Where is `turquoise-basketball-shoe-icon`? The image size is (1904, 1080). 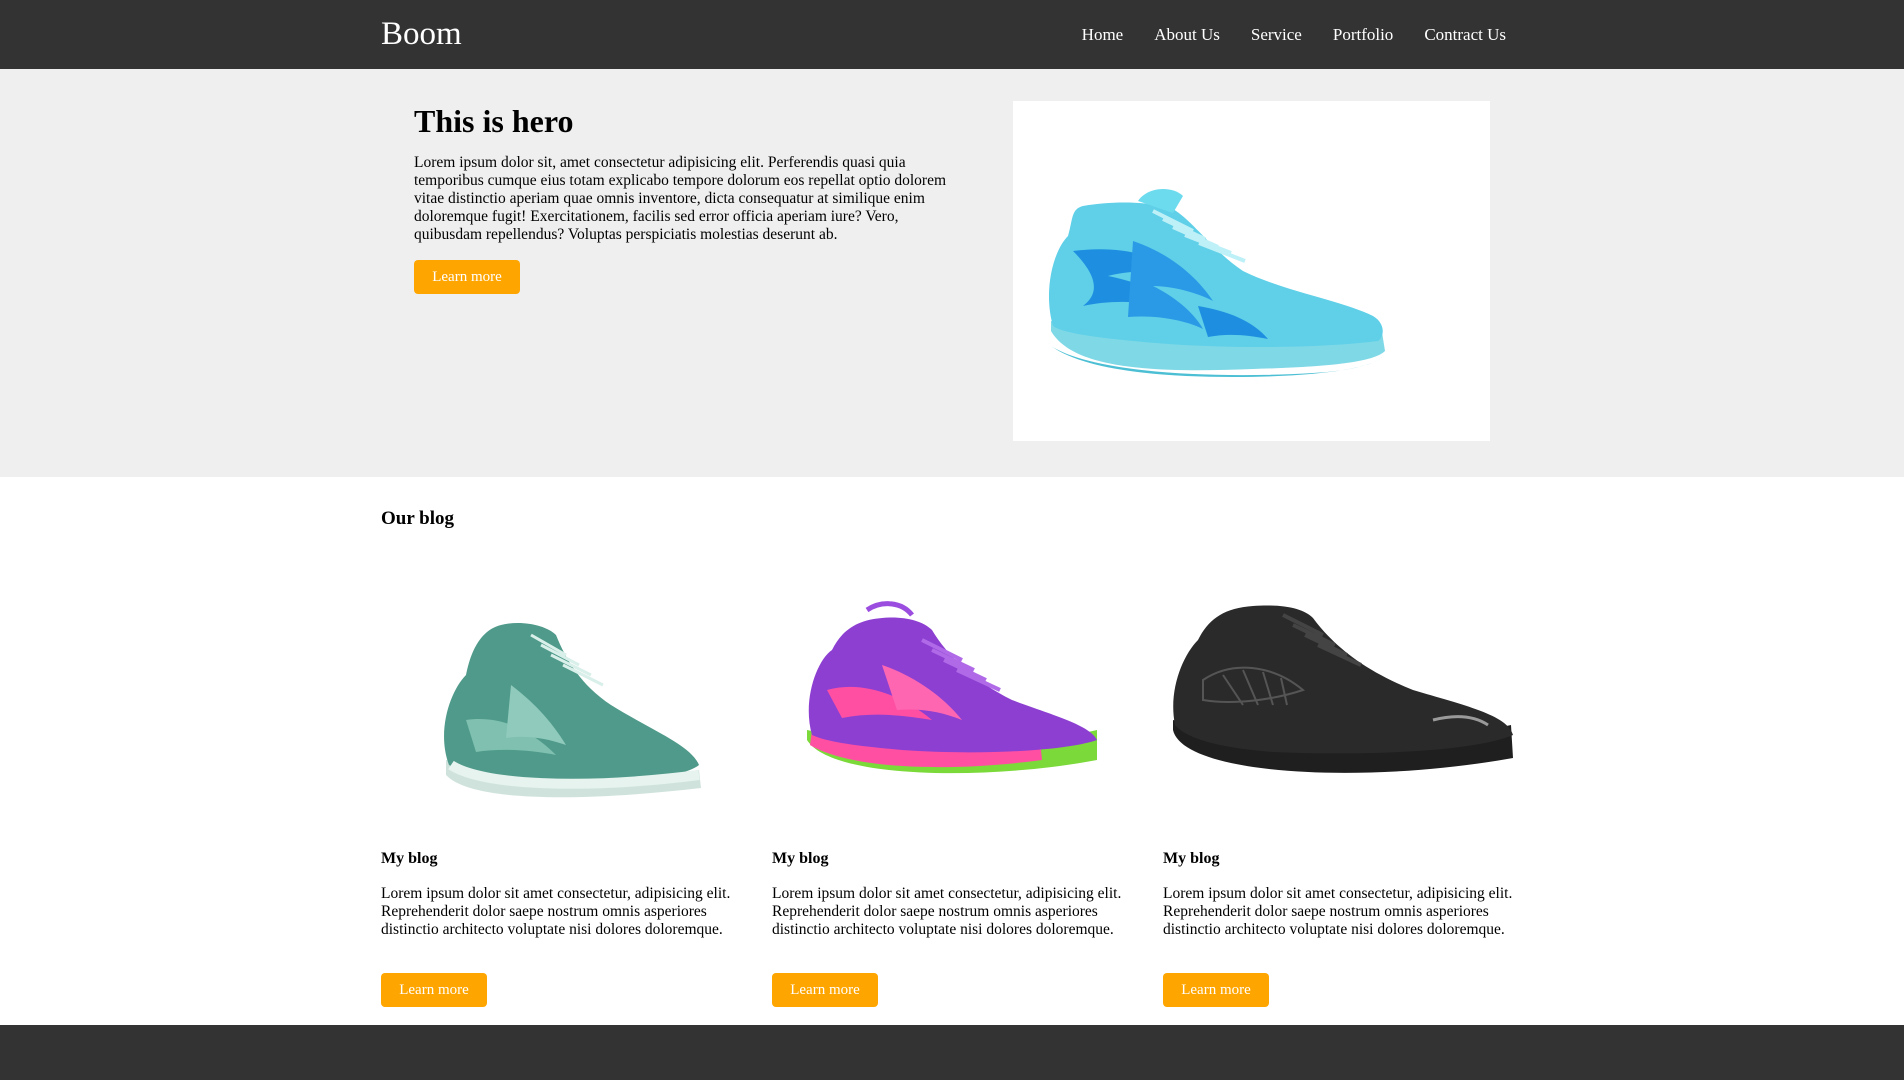
turquoise-basketball-shoe-icon is located at coordinates (1216, 283).